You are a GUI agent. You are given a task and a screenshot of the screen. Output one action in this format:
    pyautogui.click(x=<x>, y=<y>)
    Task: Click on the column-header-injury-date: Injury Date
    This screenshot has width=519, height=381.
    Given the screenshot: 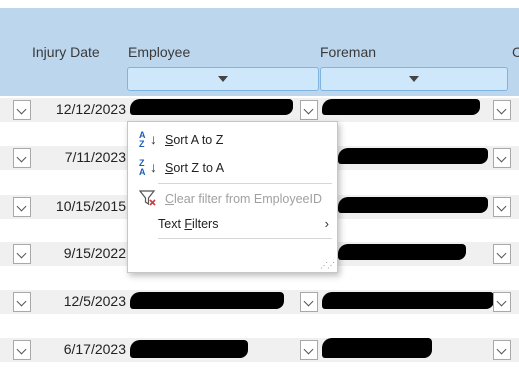 What is the action you would take?
    pyautogui.click(x=66, y=52)
    